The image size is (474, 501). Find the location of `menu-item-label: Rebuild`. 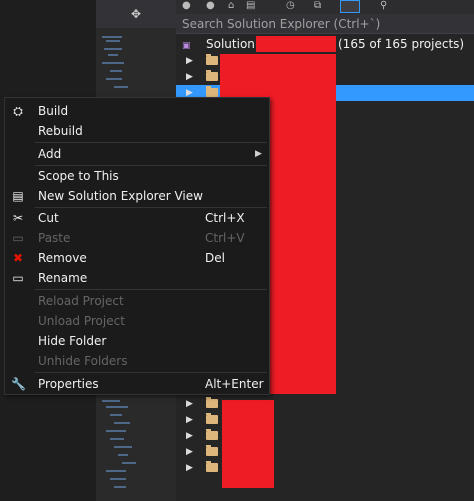

menu-item-label: Rebuild is located at coordinates (60, 131).